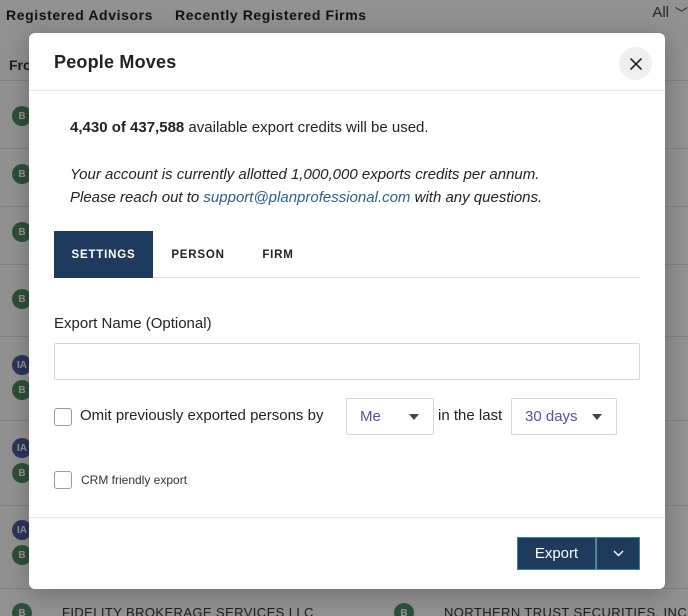 This screenshot has height=616, width=688. What do you see at coordinates (551, 416) in the screenshot?
I see `period-value: 30 days` at bounding box center [551, 416].